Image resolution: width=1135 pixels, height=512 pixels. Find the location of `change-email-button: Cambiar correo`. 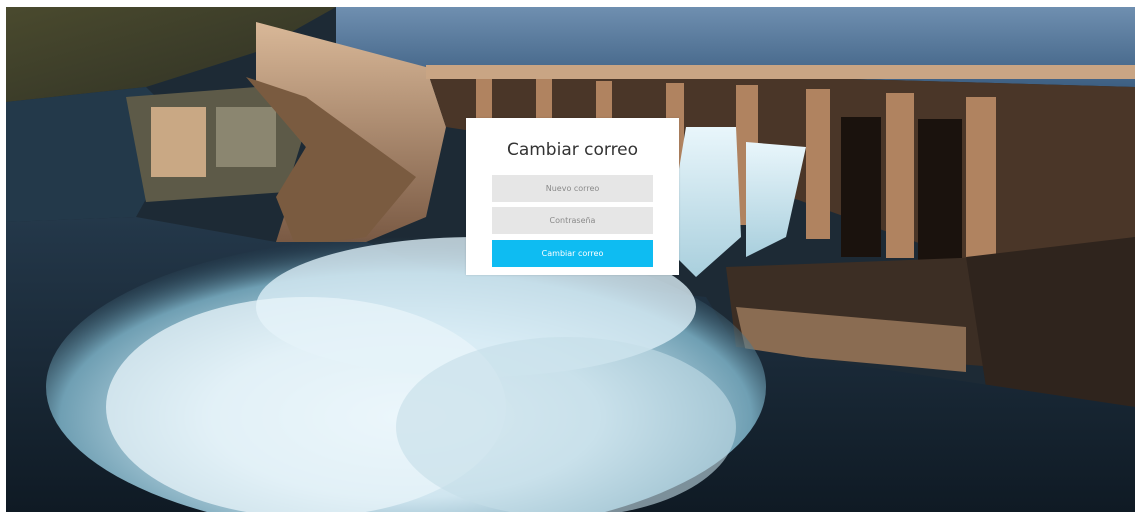

change-email-button: Cambiar correo is located at coordinates (572, 253).